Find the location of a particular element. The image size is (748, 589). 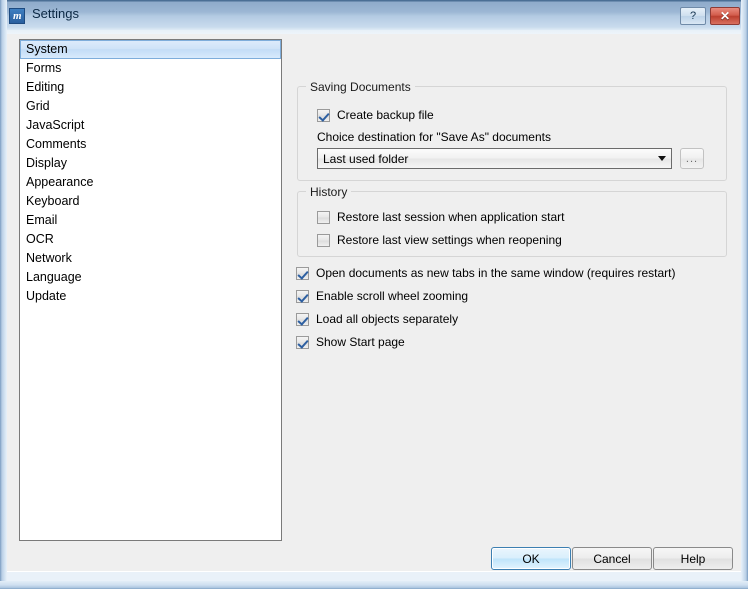

window-border-left is located at coordinates (3, 294).